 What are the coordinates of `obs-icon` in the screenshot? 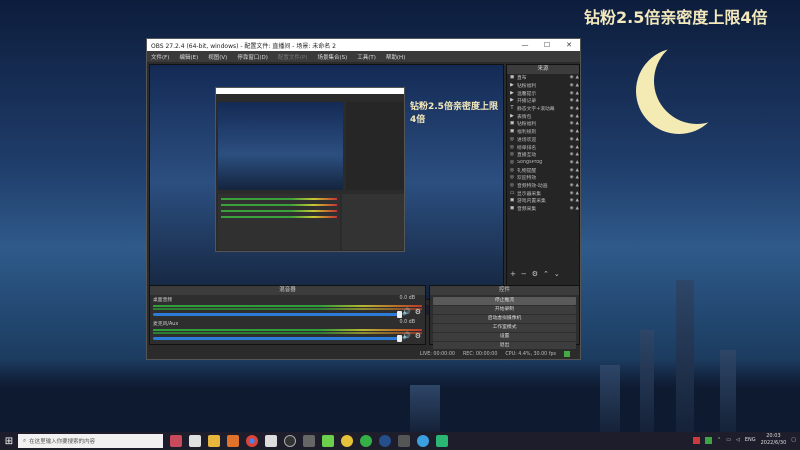 It's located at (290, 441).